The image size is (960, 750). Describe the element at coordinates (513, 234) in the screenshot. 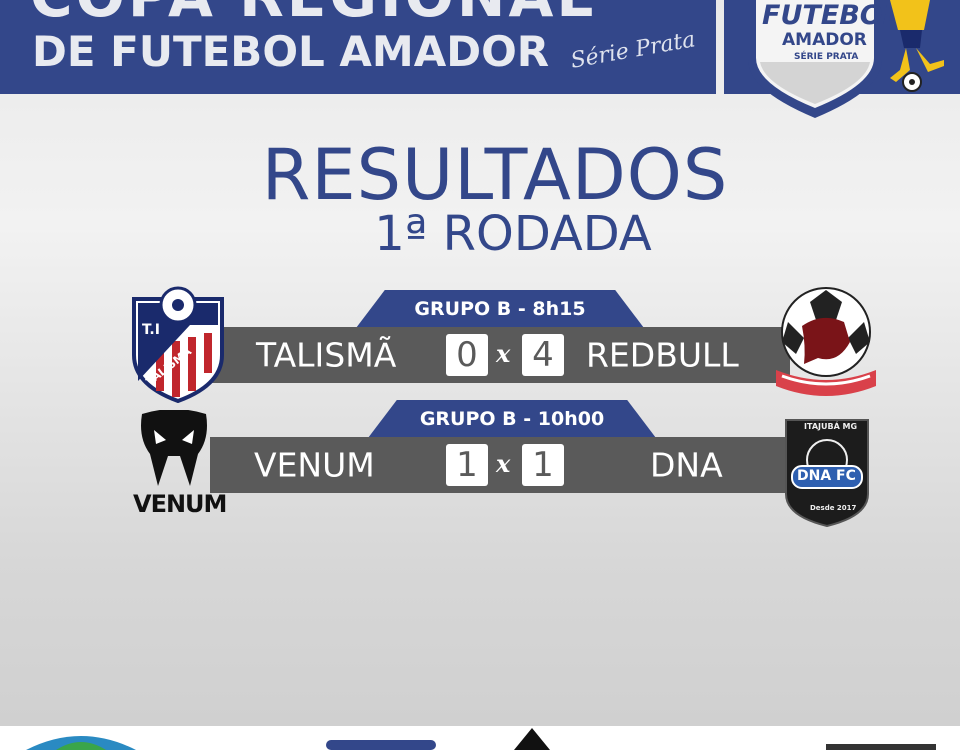

I see `page-subtitle: 1ª RODADA` at that location.